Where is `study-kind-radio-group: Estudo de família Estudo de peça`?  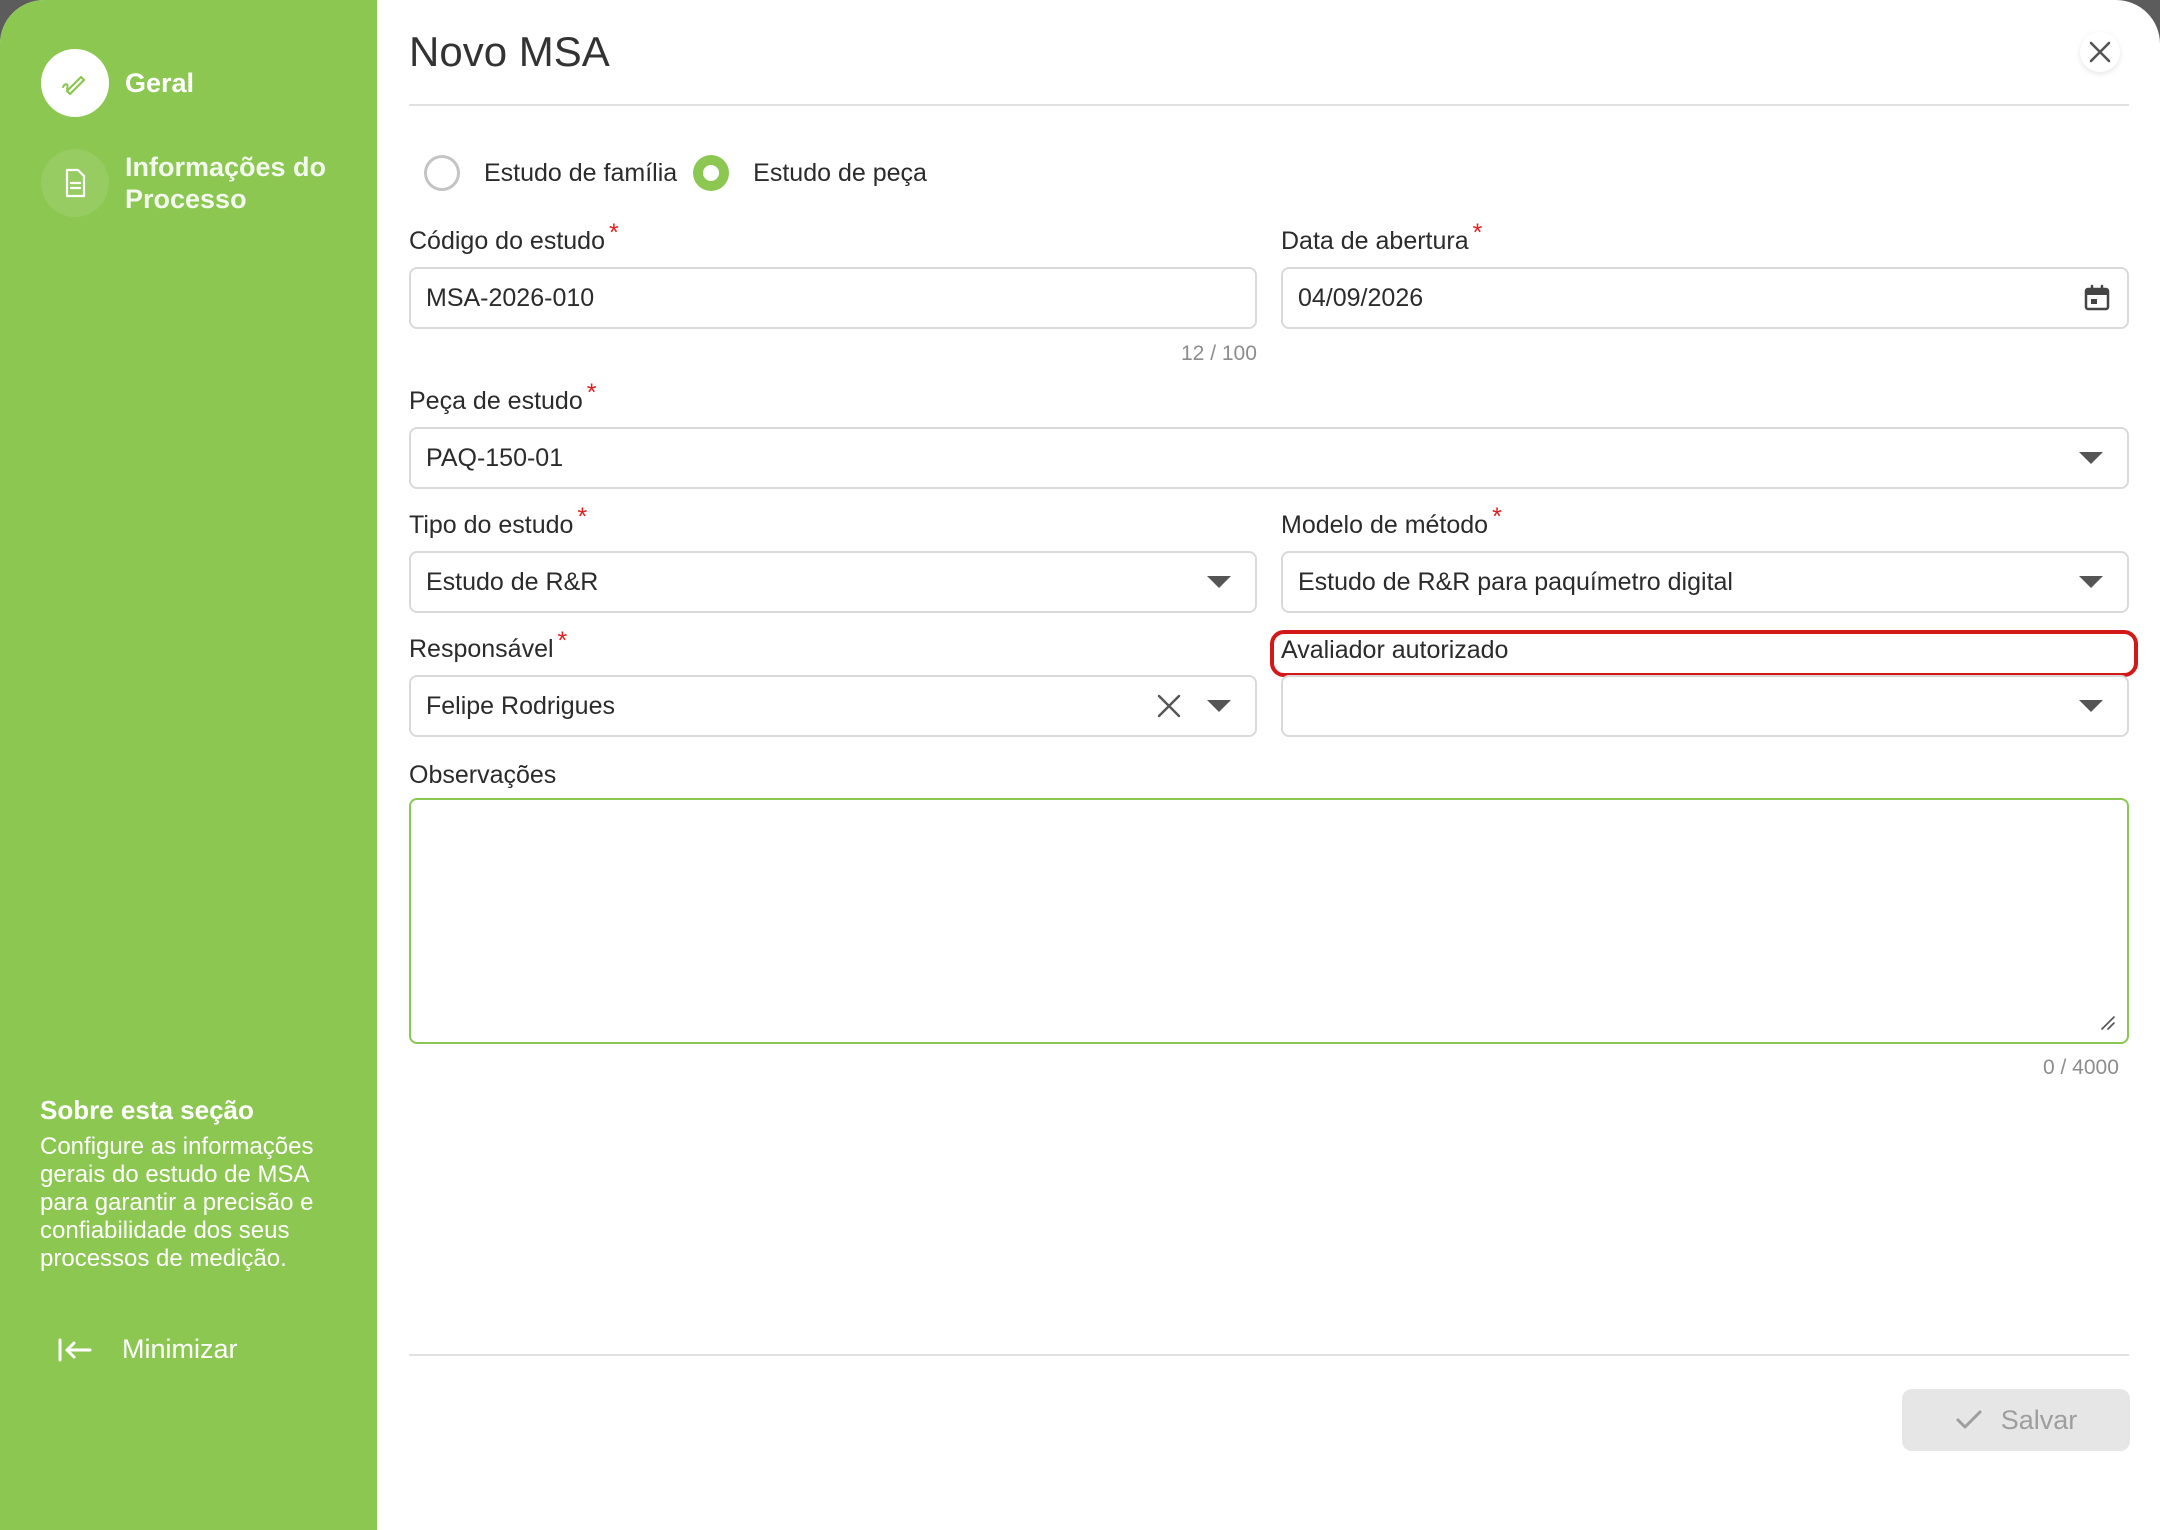
study-kind-radio-group: Estudo de família Estudo de peça is located at coordinates (675, 173).